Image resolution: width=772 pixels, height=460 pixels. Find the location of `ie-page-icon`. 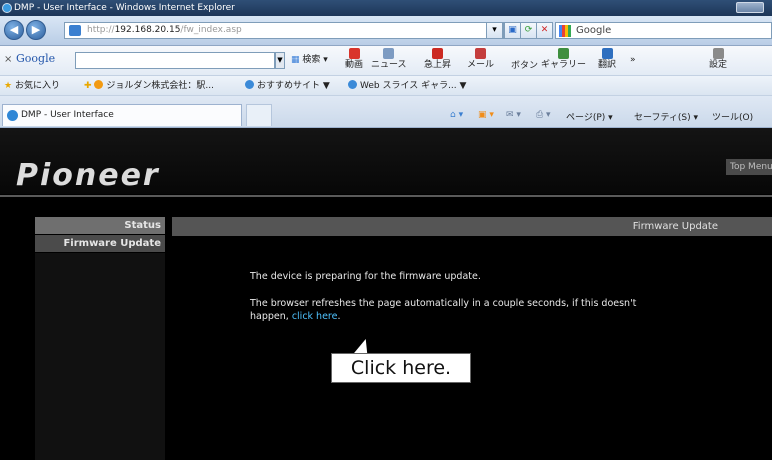

ie-page-icon is located at coordinates (12, 115).